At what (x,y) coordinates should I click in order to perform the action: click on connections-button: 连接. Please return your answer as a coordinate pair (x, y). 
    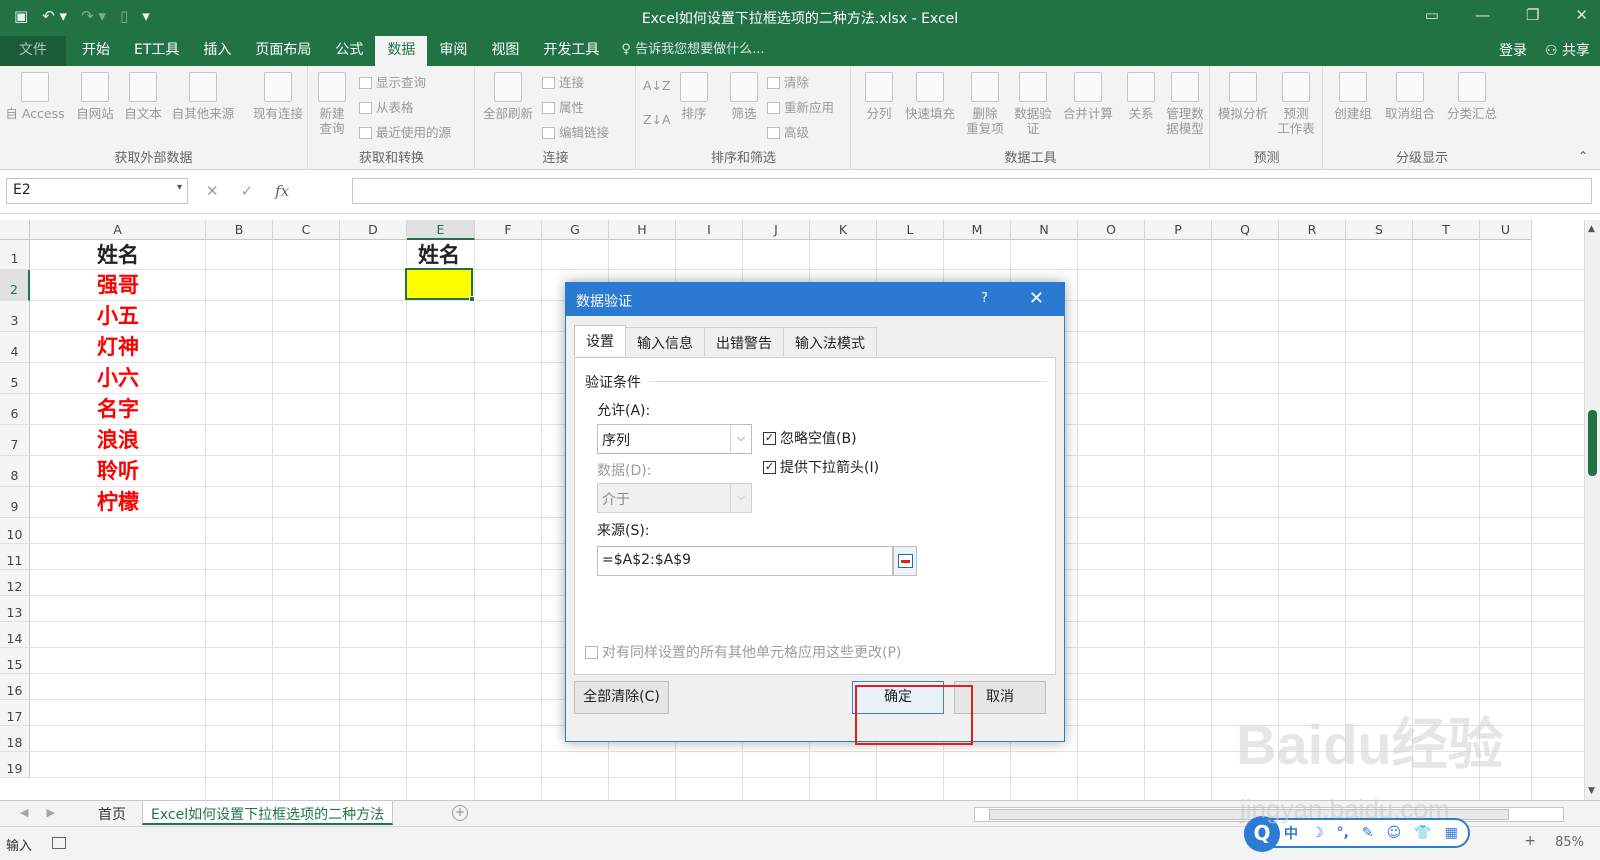
    Looking at the image, I should click on (563, 81).